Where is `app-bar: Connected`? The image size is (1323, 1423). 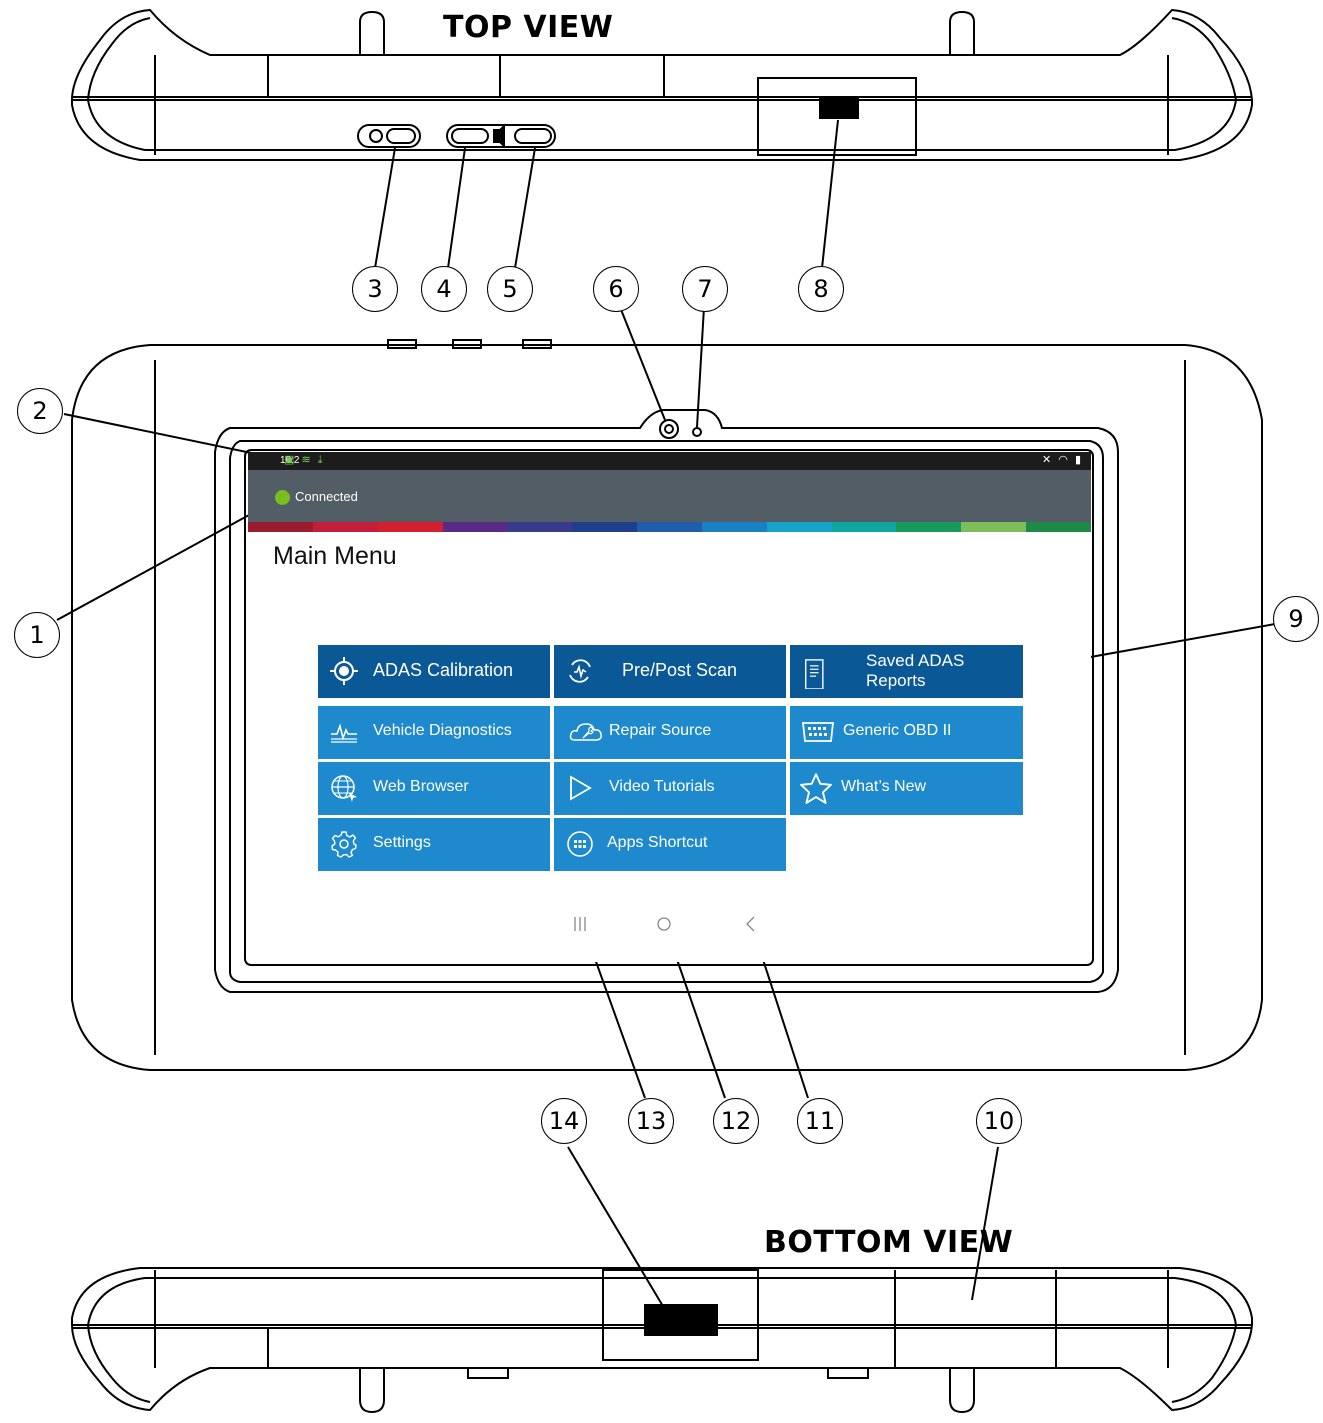
app-bar: Connected is located at coordinates (669, 496).